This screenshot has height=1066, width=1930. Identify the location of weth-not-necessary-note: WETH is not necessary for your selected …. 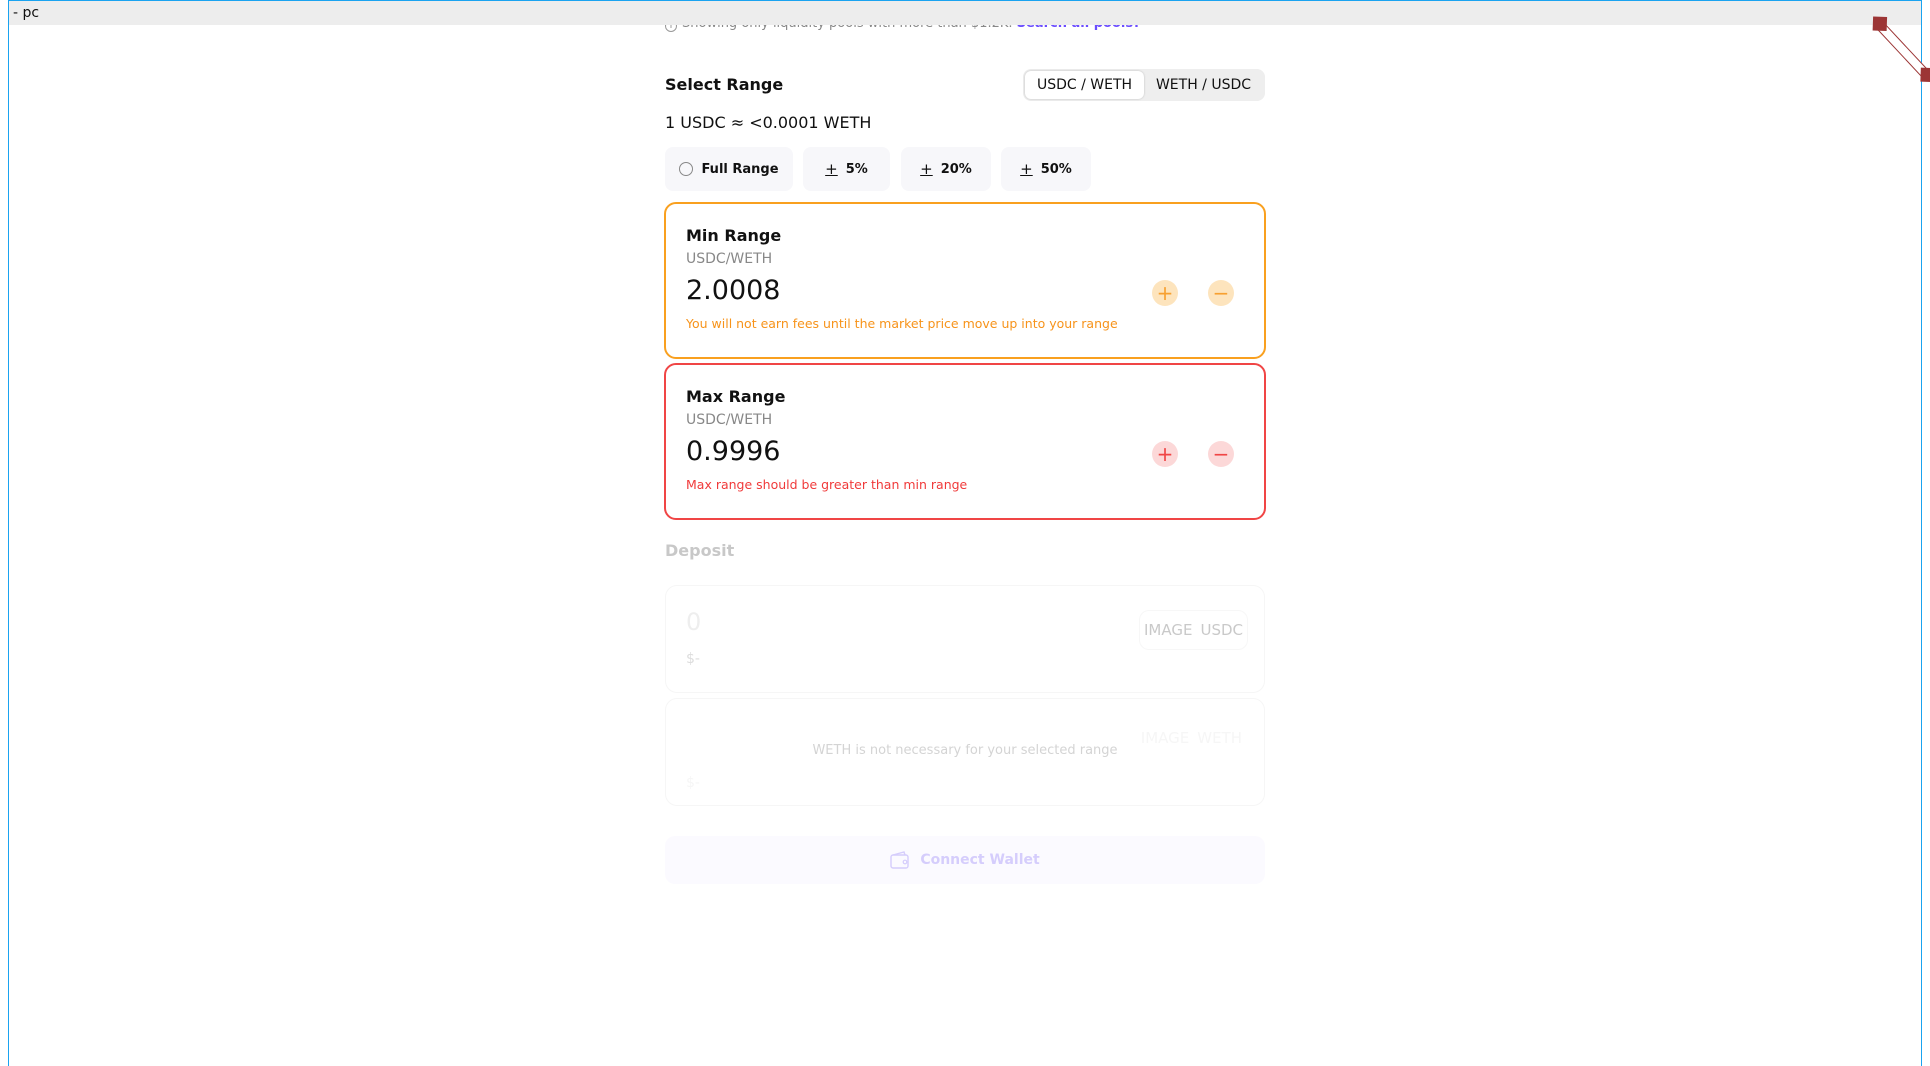
(965, 750).